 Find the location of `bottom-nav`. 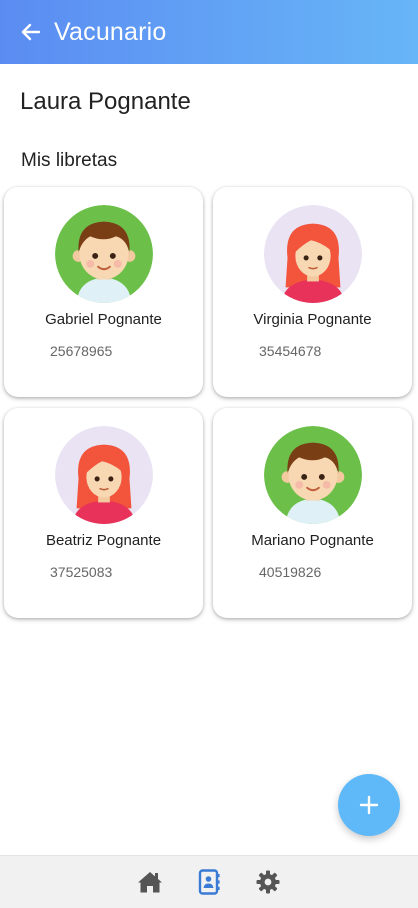

bottom-nav is located at coordinates (209, 881).